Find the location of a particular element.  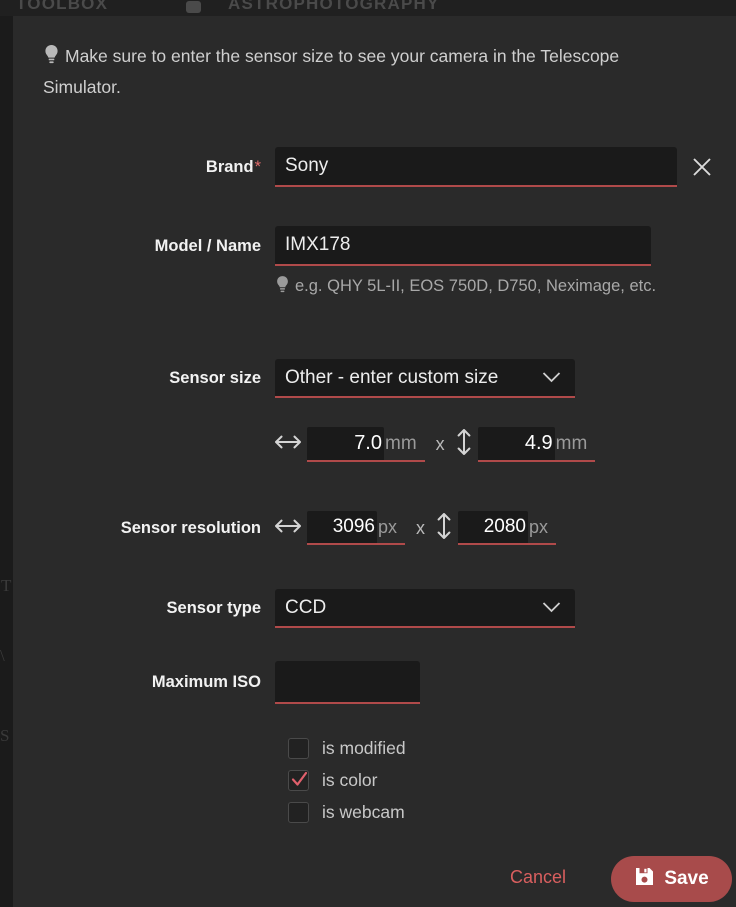

background-ghost-mark-3: S is located at coordinates (5, 735).